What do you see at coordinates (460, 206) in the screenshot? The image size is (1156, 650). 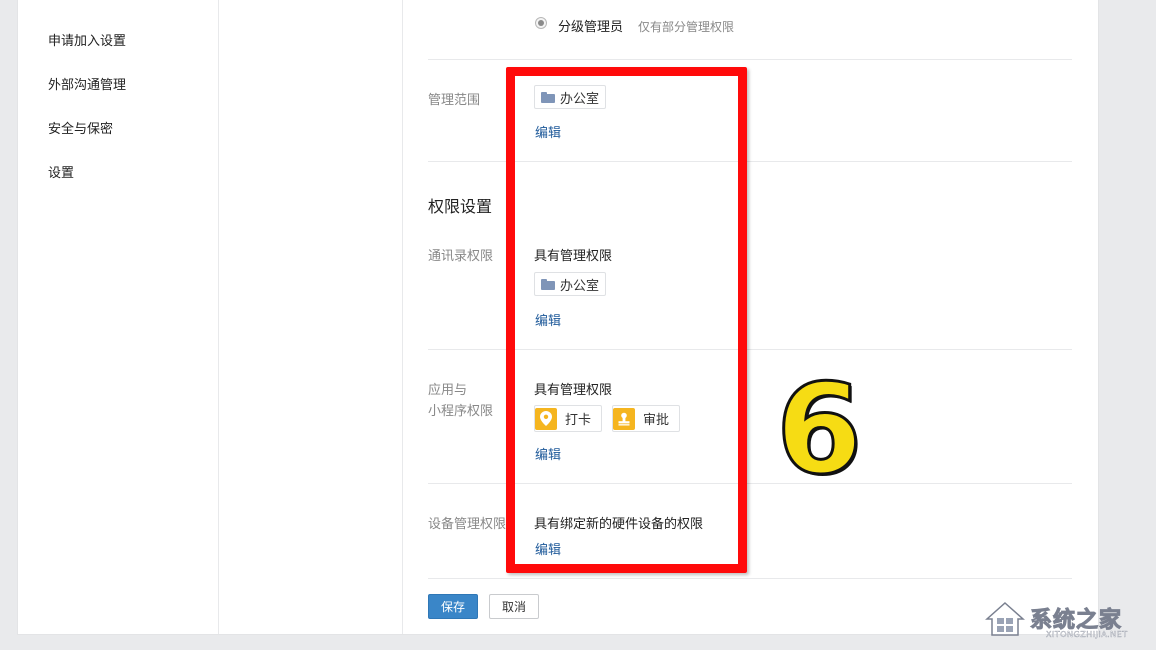 I see `permissions-title: 权限设置` at bounding box center [460, 206].